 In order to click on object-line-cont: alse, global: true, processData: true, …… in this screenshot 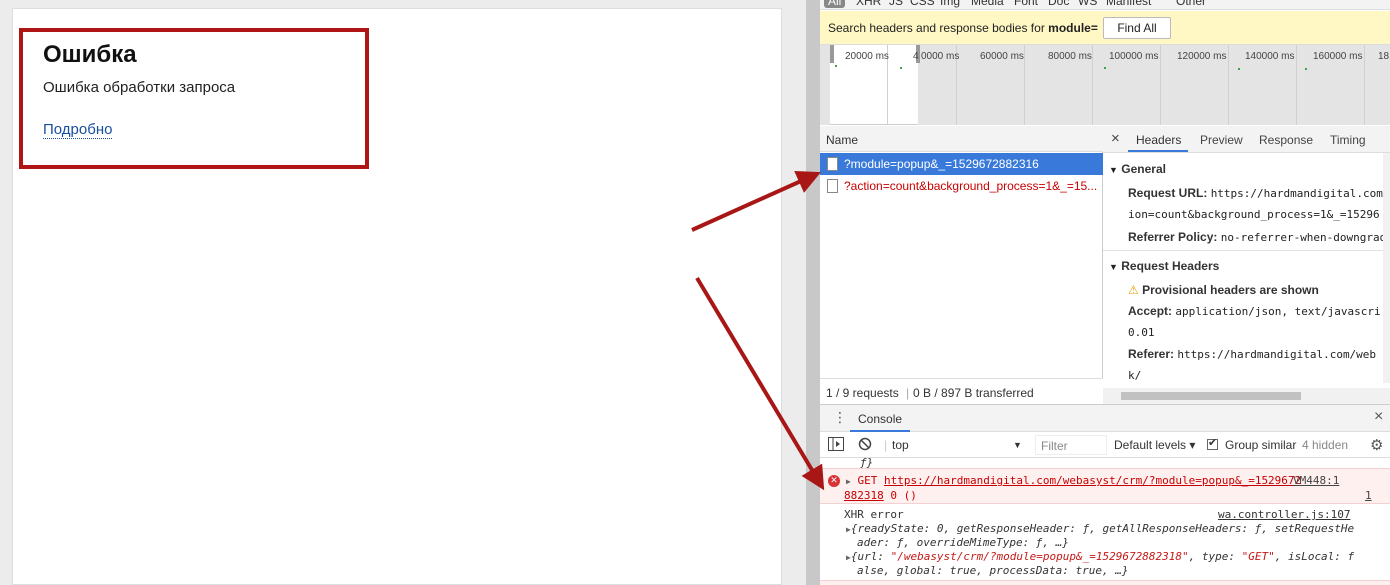, I will do `click(993, 570)`.